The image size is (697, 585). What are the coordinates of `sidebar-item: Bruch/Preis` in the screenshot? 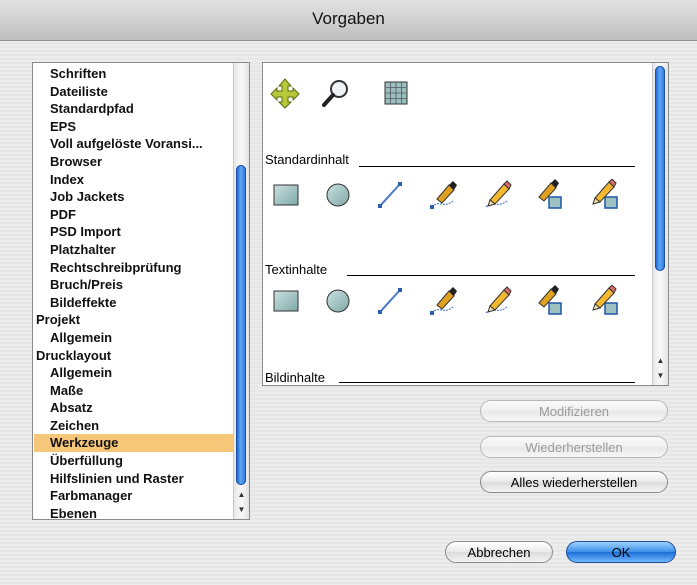 It's located at (134, 285).